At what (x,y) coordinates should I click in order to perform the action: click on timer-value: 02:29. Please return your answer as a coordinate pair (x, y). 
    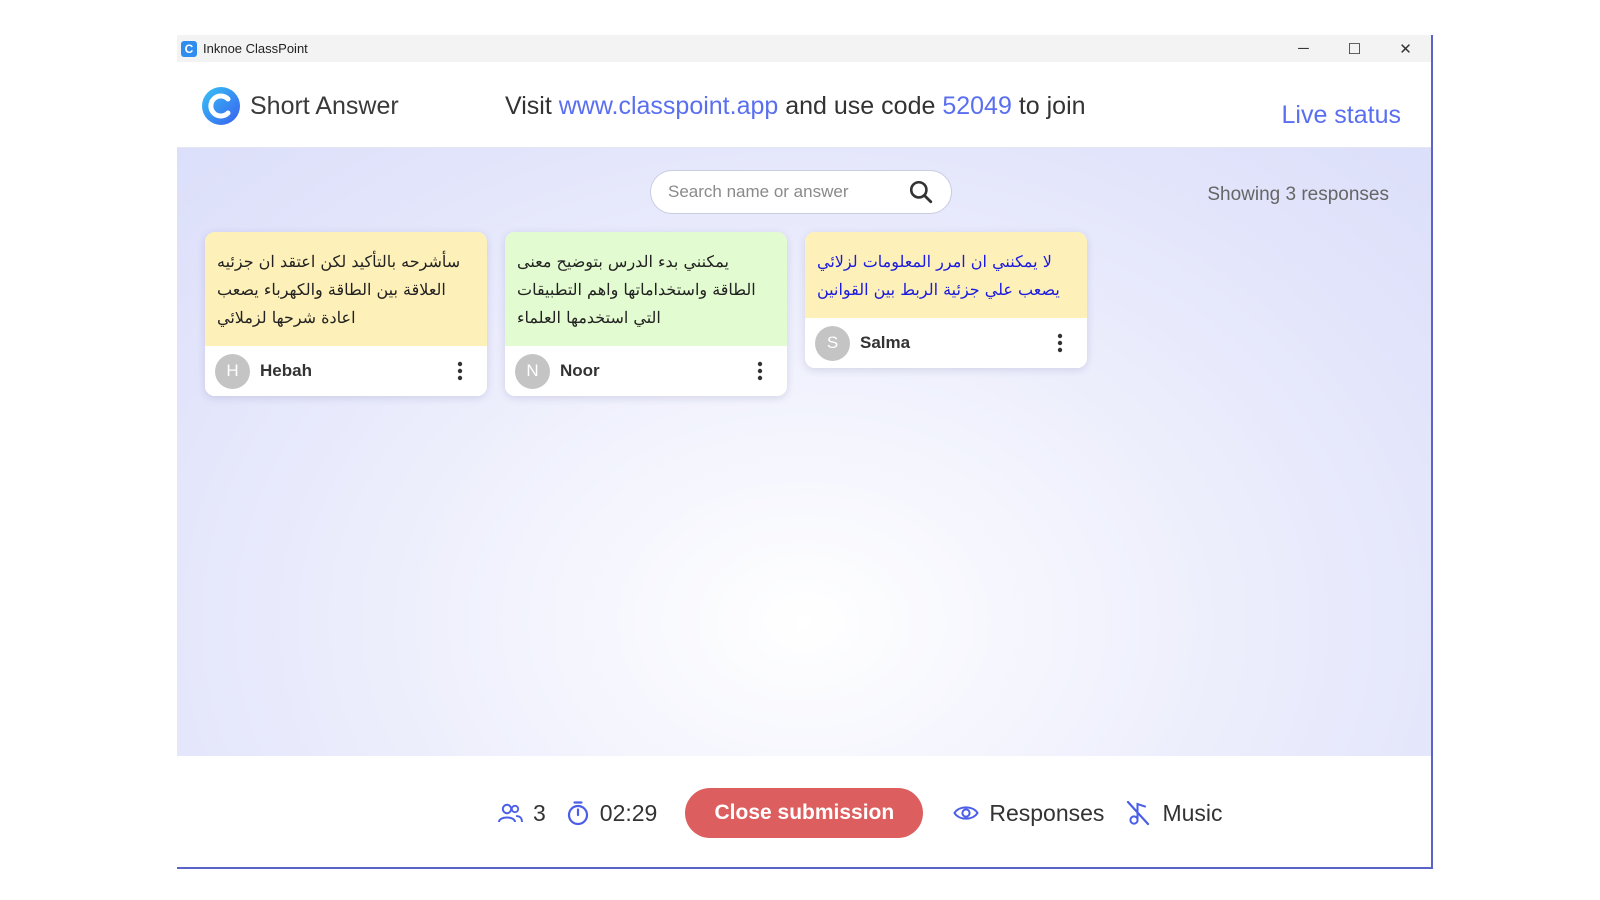
    Looking at the image, I should click on (628, 812).